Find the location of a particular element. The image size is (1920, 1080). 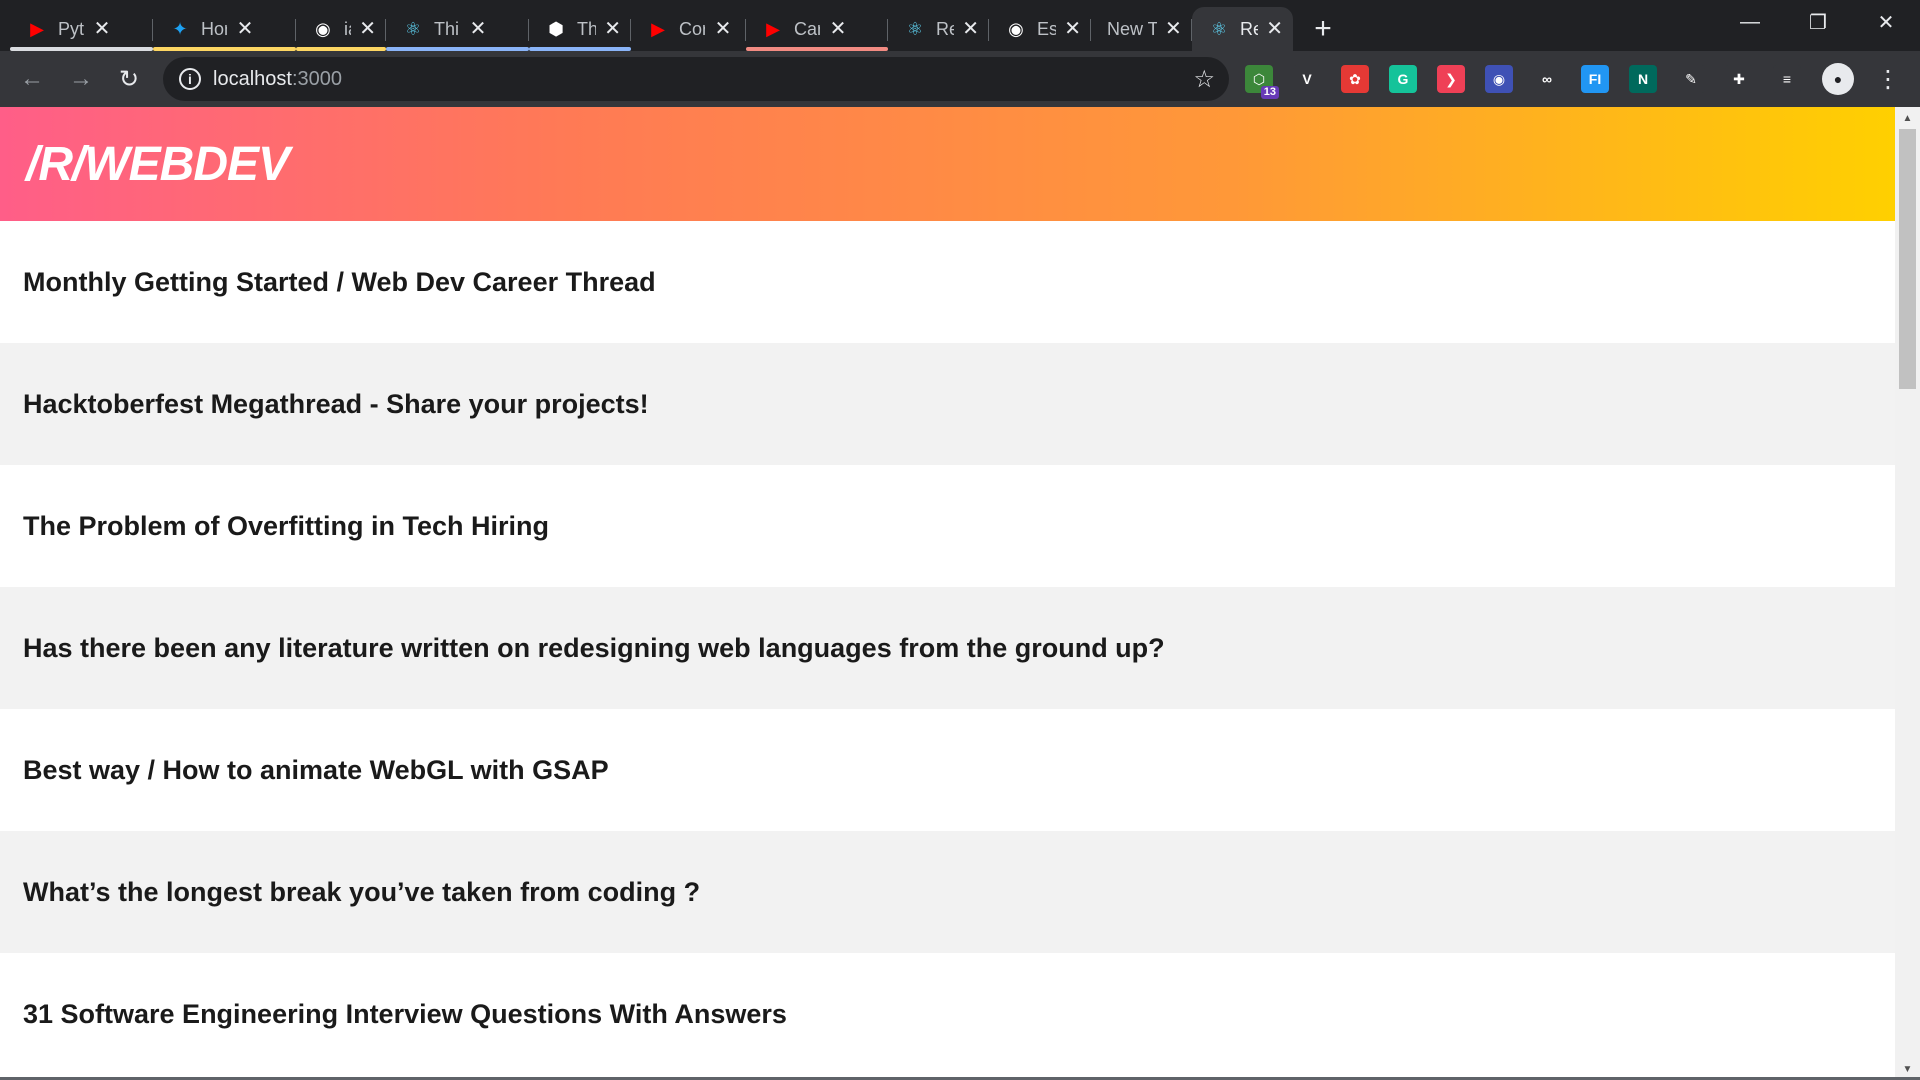

pocket-icon: ❯ is located at coordinates (1451, 79).